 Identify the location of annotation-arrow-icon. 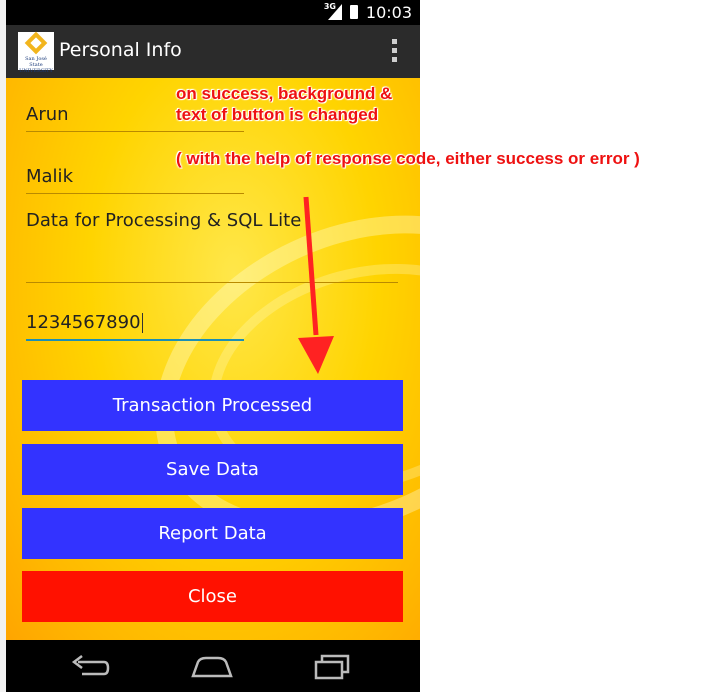
(316, 285).